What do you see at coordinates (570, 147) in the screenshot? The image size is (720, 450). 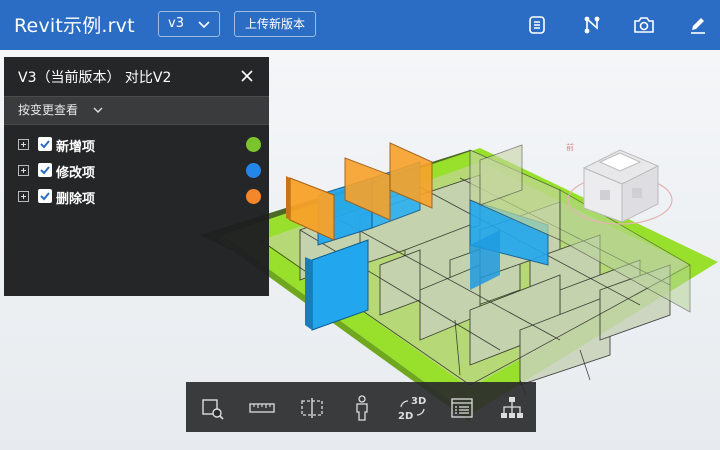 I see `view-cube-face-label: 前` at bounding box center [570, 147].